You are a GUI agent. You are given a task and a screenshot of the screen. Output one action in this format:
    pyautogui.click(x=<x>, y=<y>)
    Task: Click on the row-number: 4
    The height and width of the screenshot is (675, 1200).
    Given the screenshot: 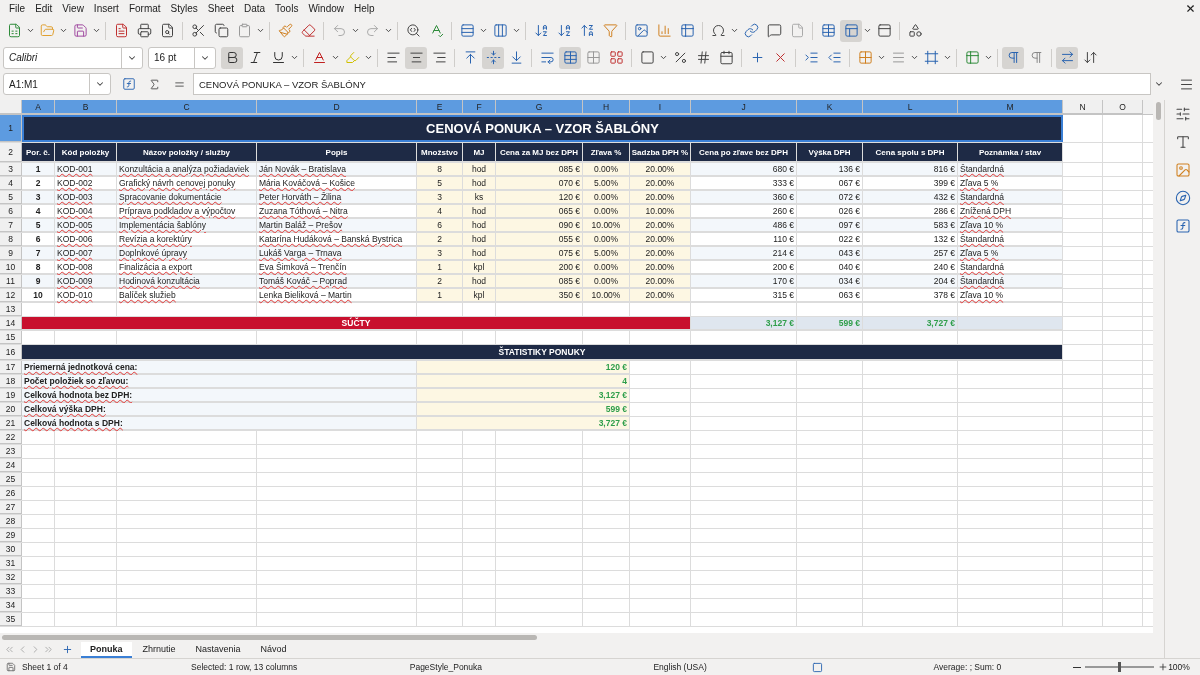 What is the action you would take?
    pyautogui.click(x=11, y=183)
    